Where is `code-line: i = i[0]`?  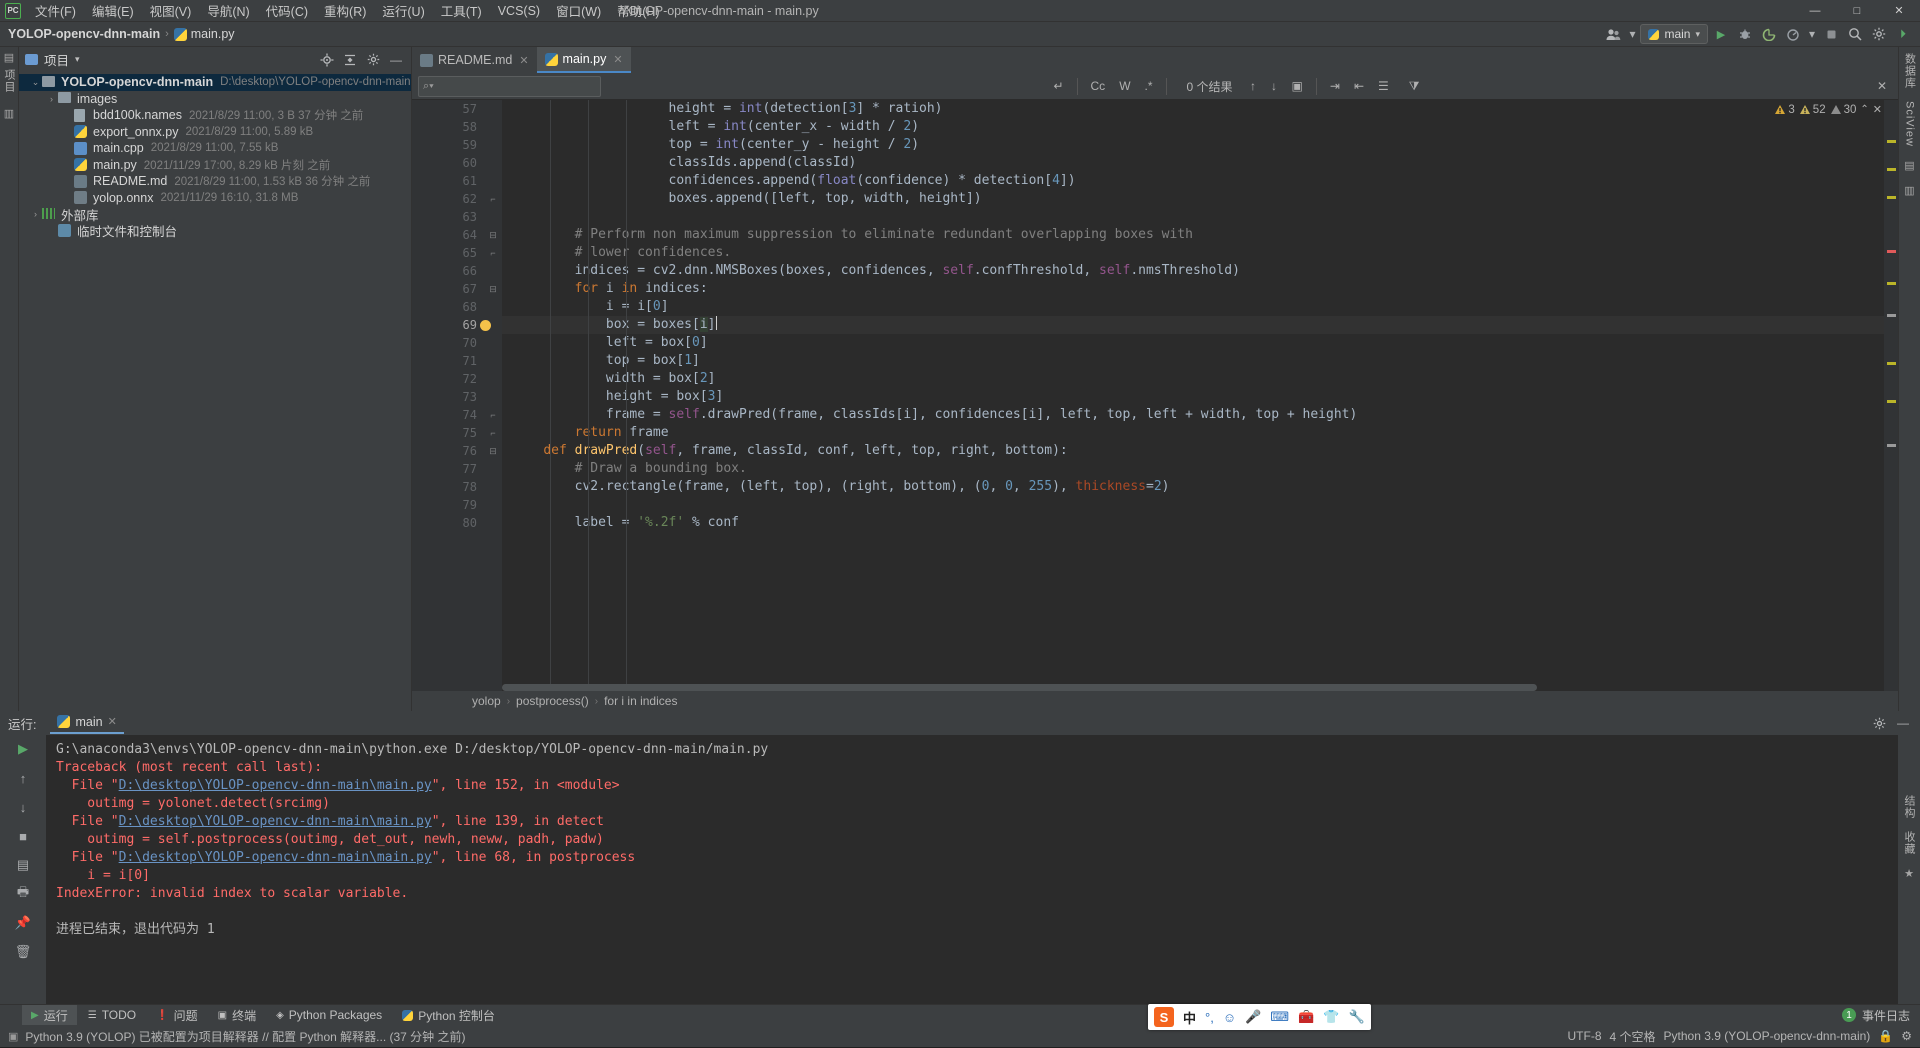
code-line: i = i[0] is located at coordinates (1193, 307).